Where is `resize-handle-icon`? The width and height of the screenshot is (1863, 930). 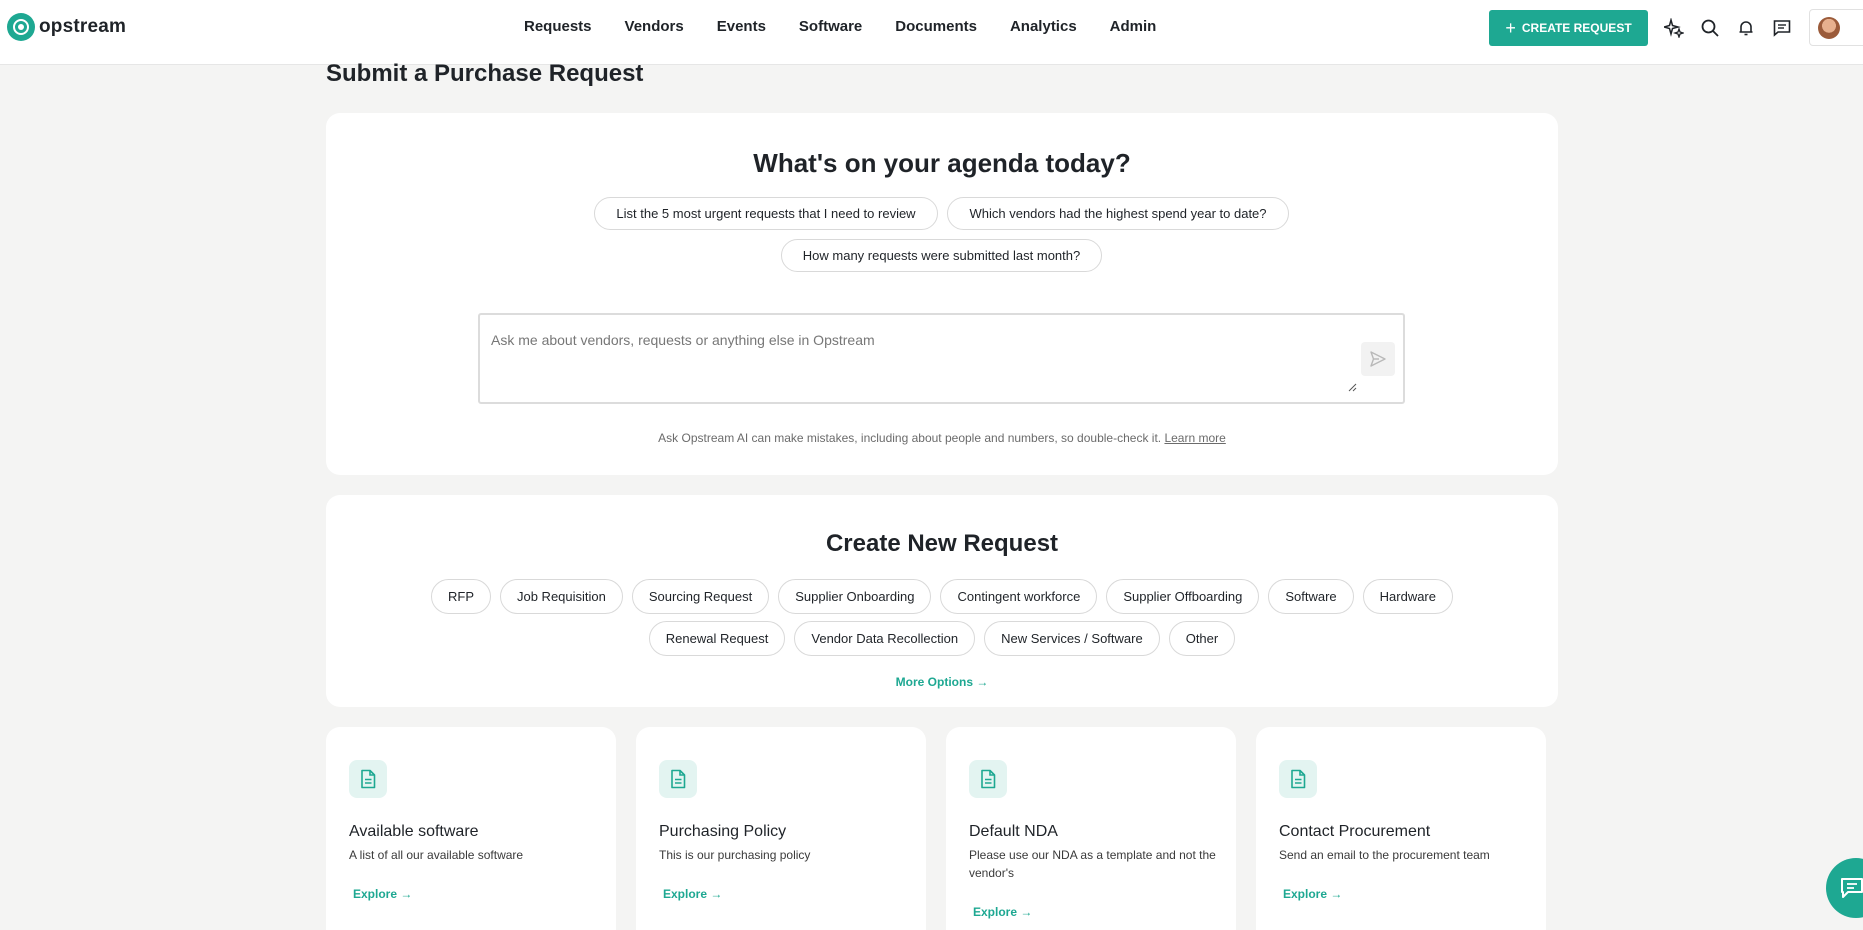
resize-handle-icon is located at coordinates (1352, 387).